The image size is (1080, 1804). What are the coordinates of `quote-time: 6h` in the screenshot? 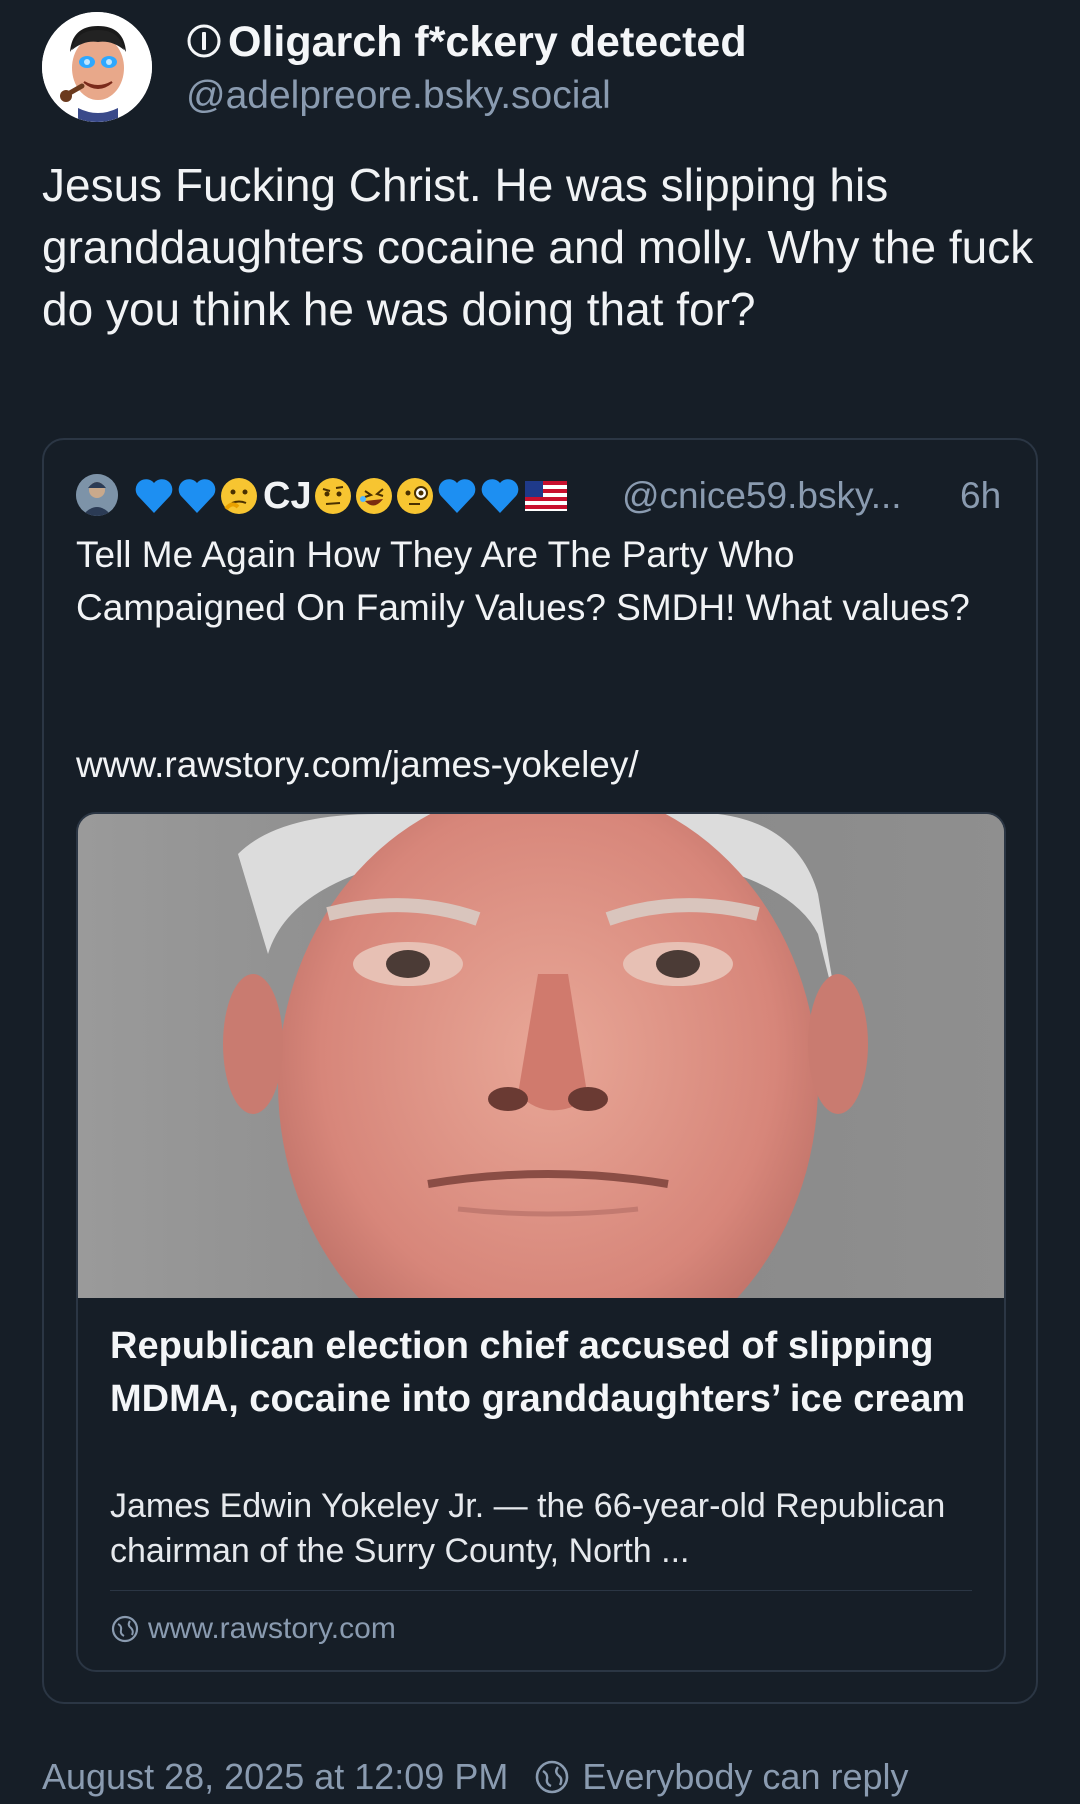 It's located at (980, 496).